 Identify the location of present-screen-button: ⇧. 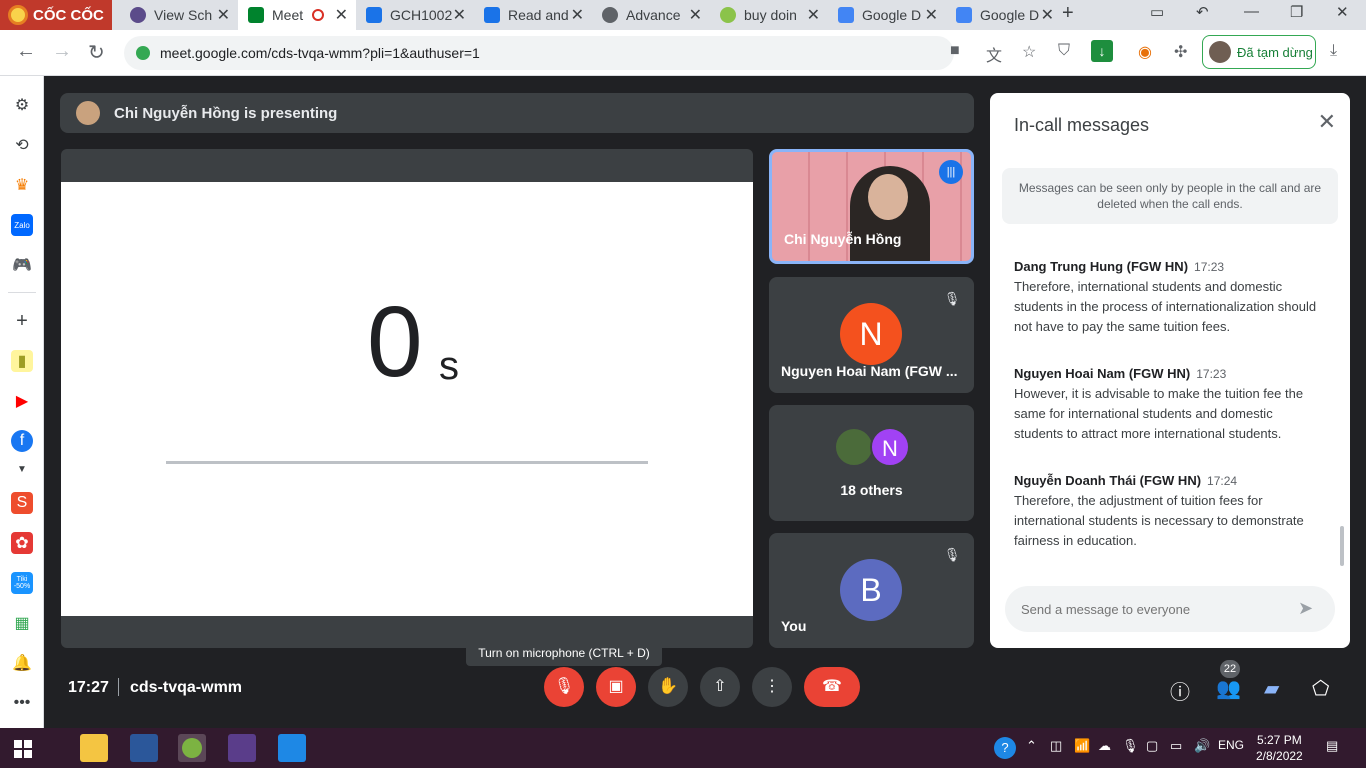
(720, 687).